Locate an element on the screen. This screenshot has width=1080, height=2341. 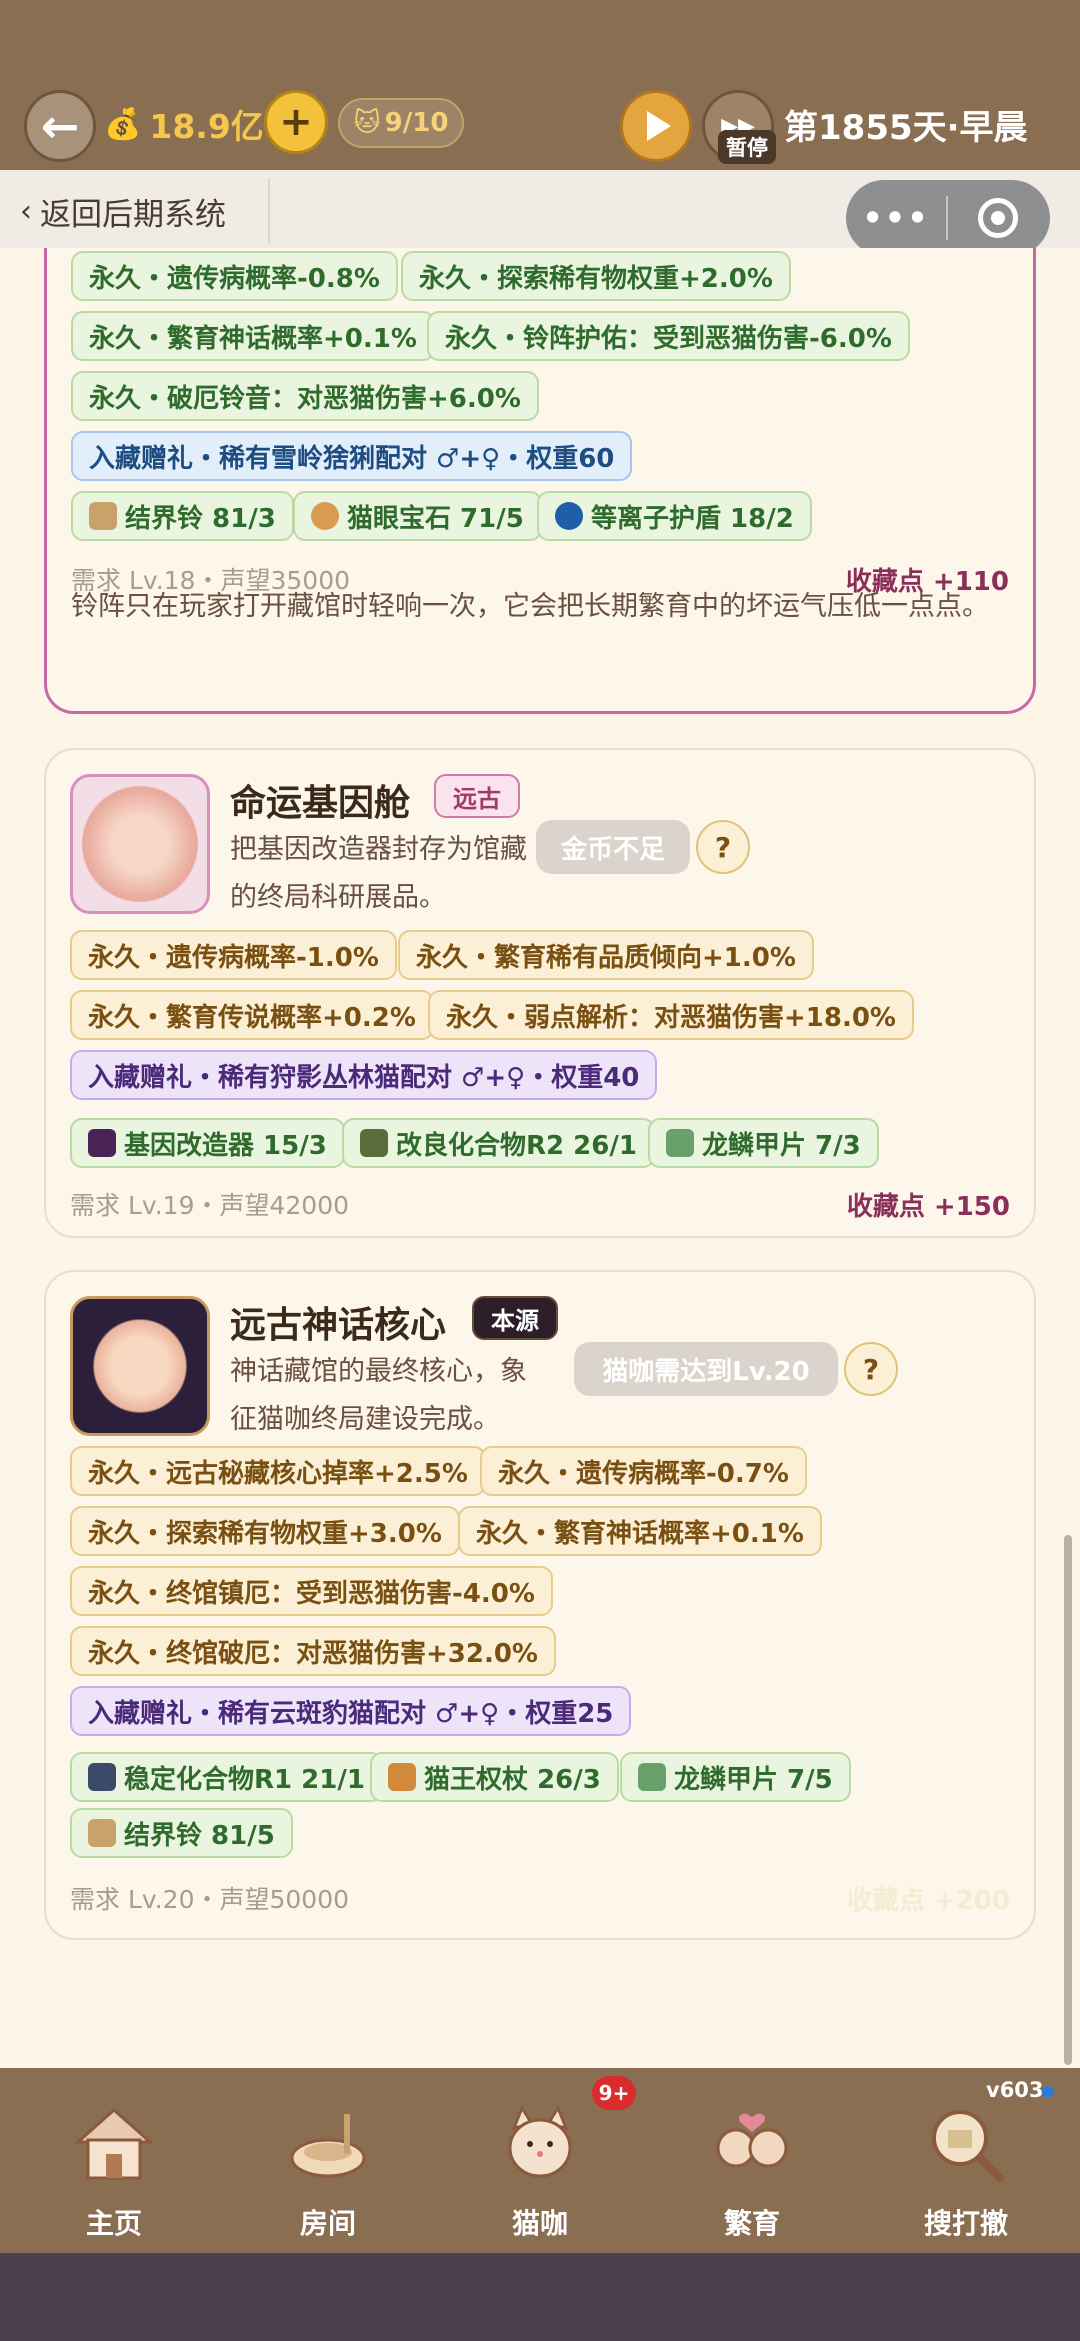
level-required-button: 猫咖需达到Lv.20 is located at coordinates (706, 1369).